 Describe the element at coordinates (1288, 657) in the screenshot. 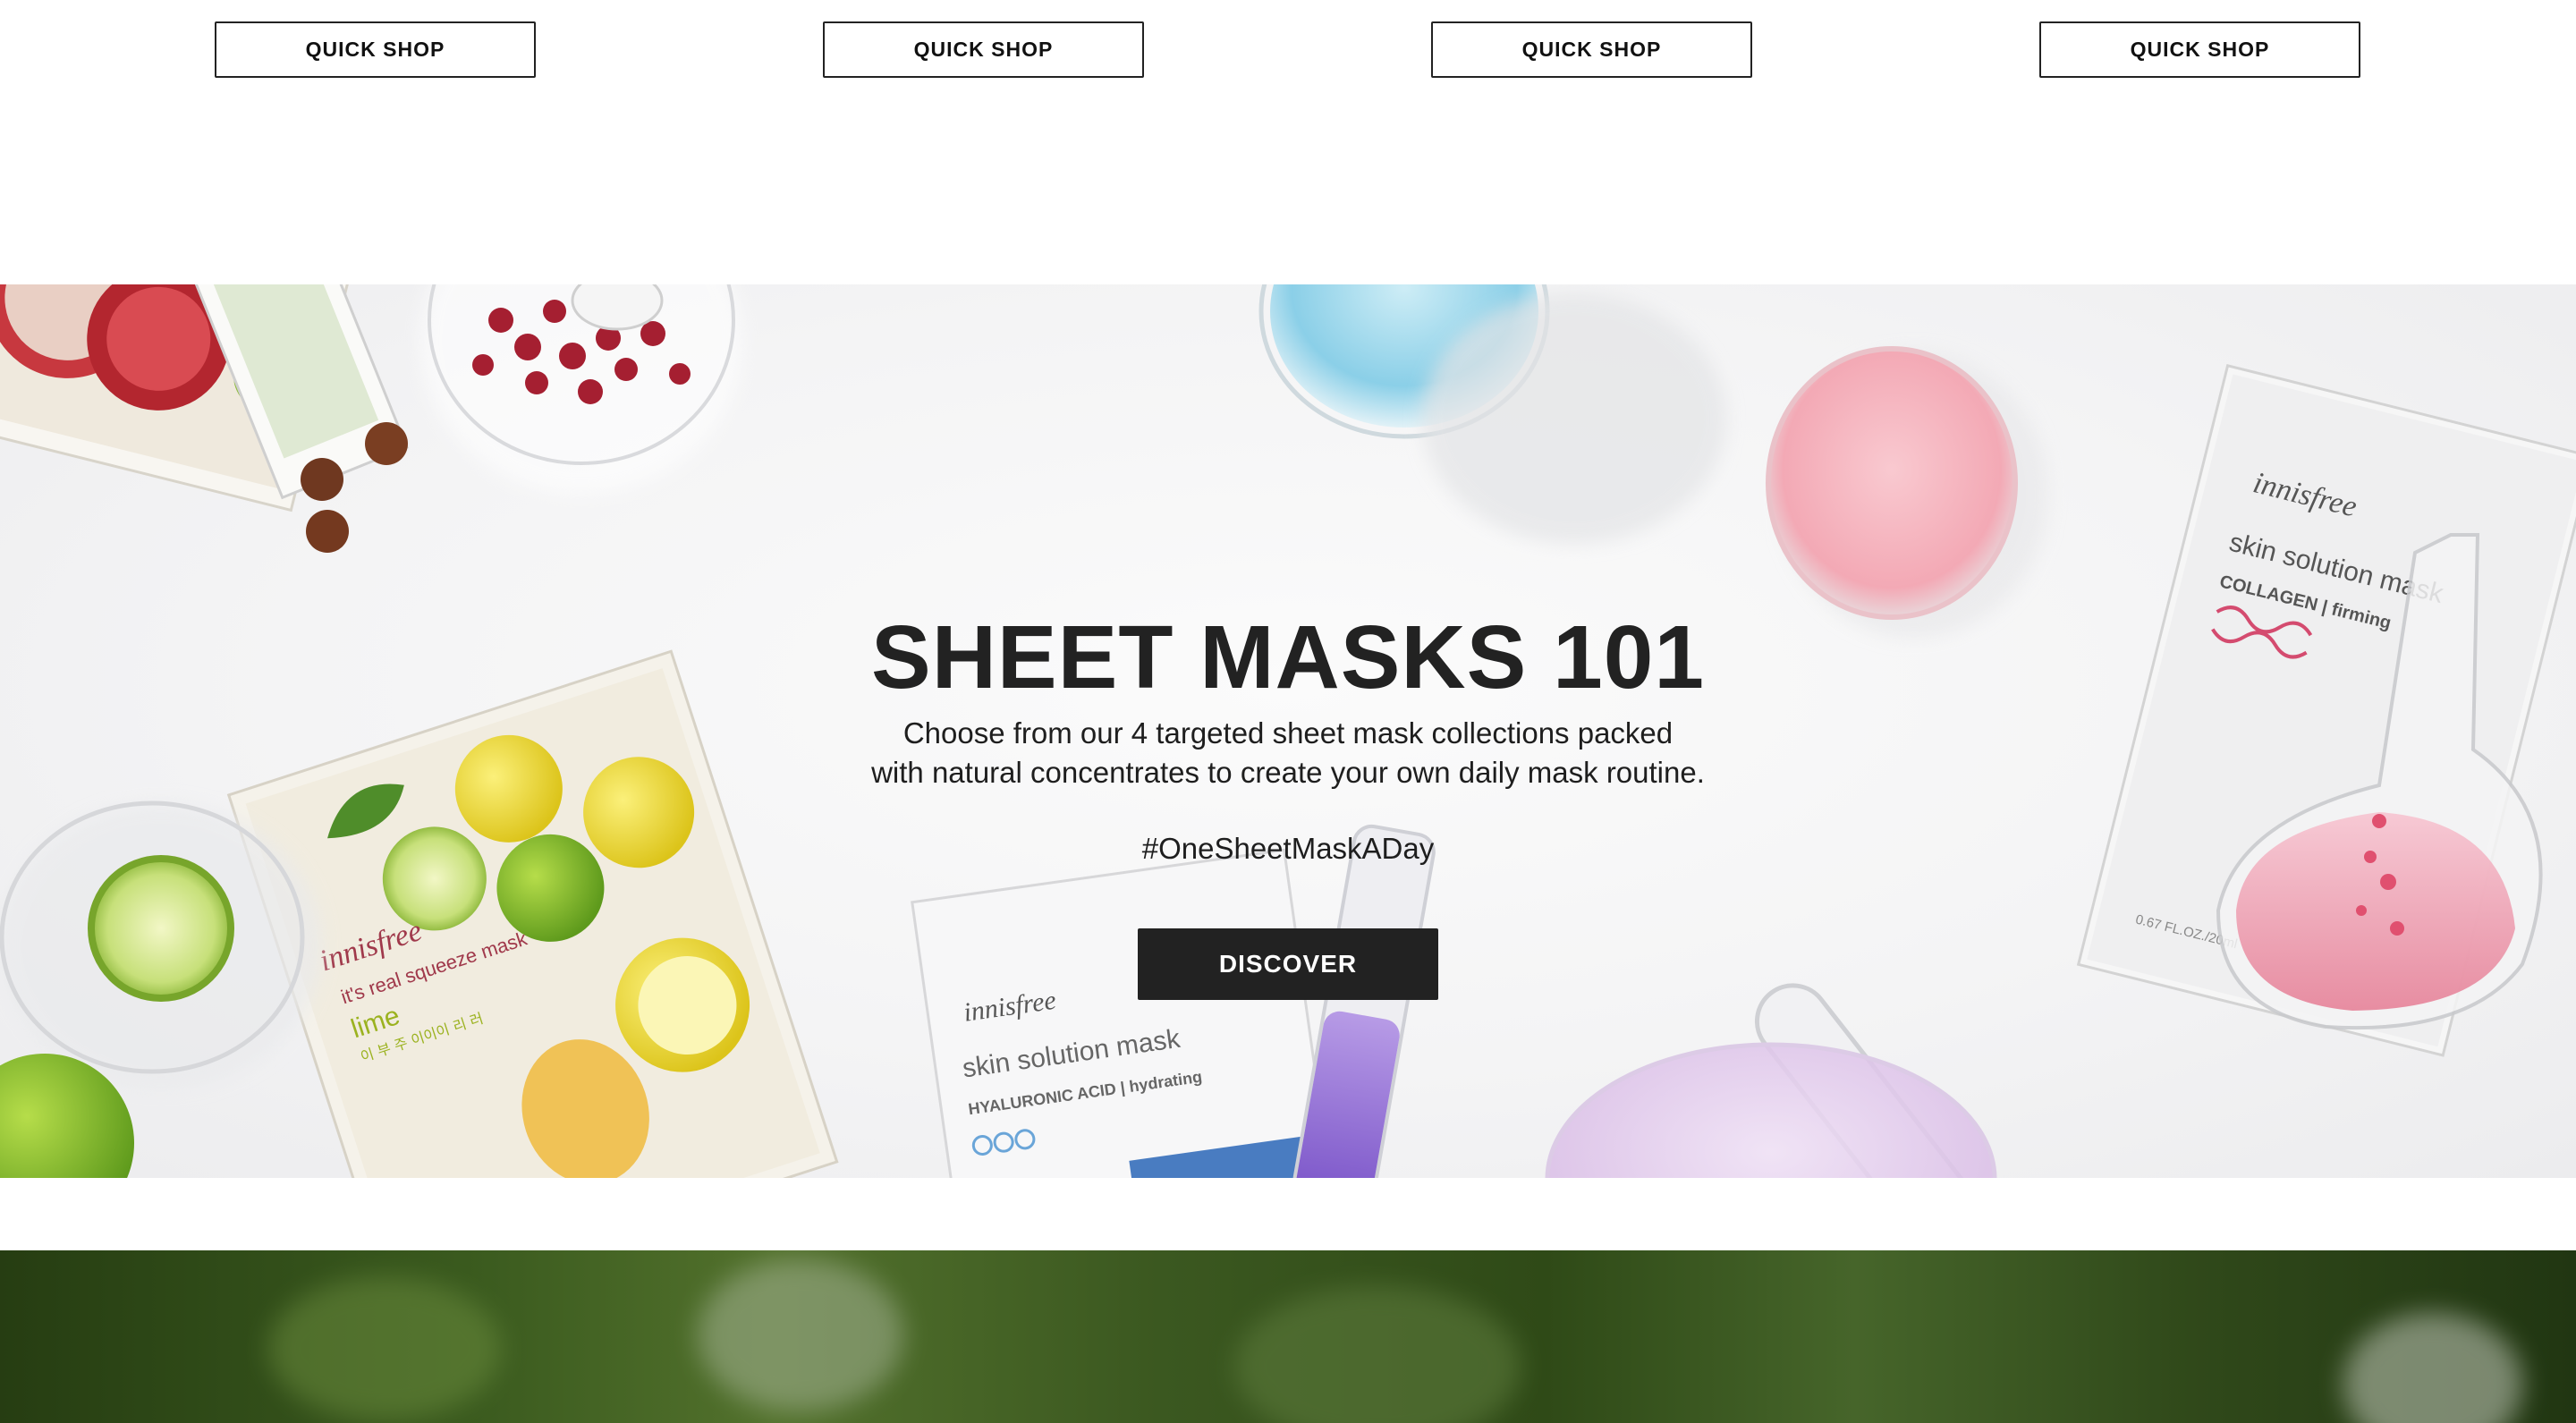

I see `hero-title: SHEET MASKS 101` at that location.